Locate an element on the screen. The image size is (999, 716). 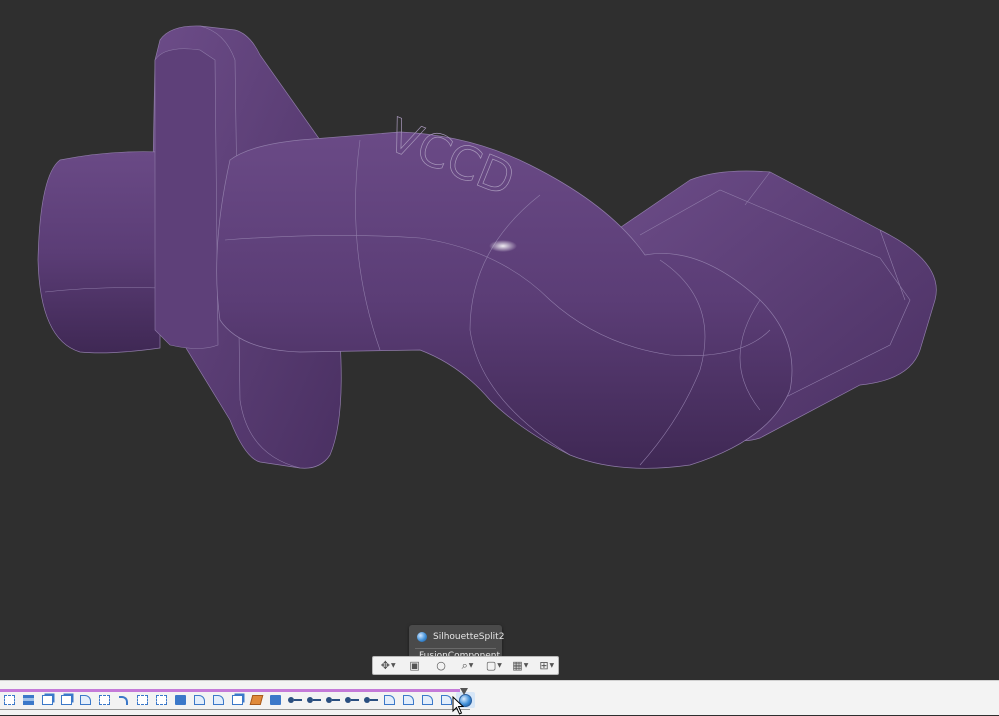
mouse-cursor-icon is located at coordinates (458, 705).